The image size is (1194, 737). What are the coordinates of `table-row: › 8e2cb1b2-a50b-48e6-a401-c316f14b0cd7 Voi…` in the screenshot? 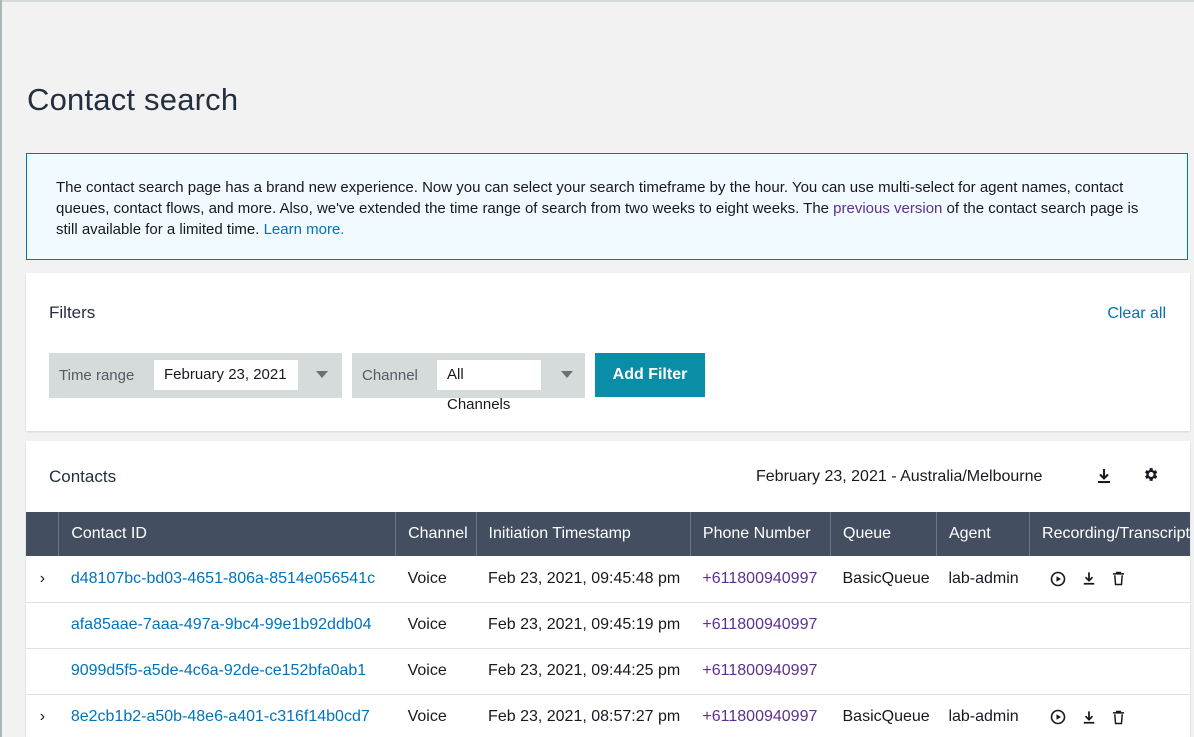 It's located at (608, 715).